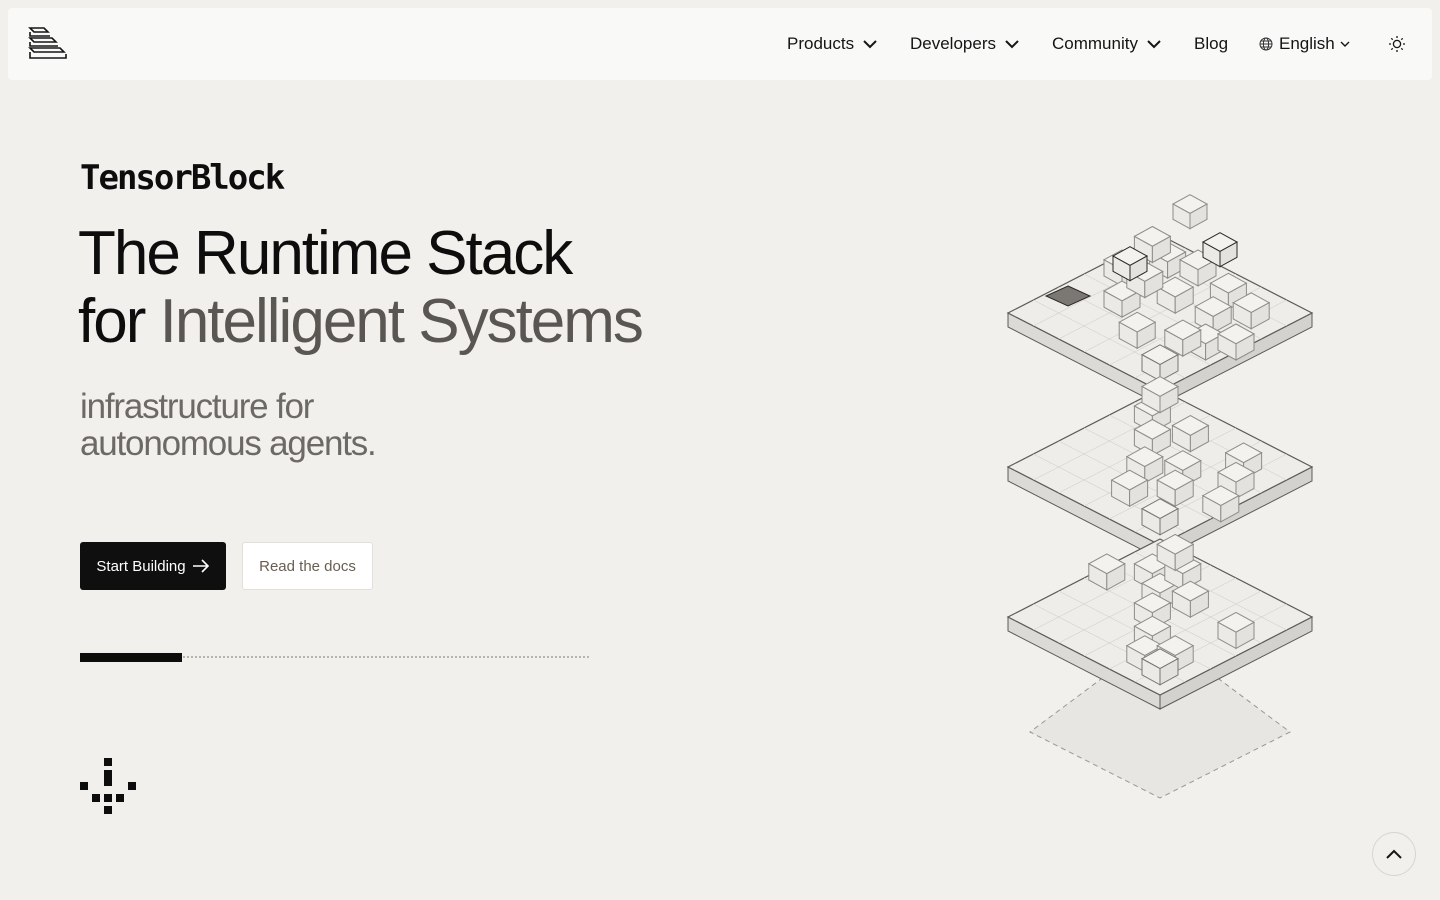 The width and height of the screenshot is (1440, 900). I want to click on chevron-up-icon, so click(1394, 854).